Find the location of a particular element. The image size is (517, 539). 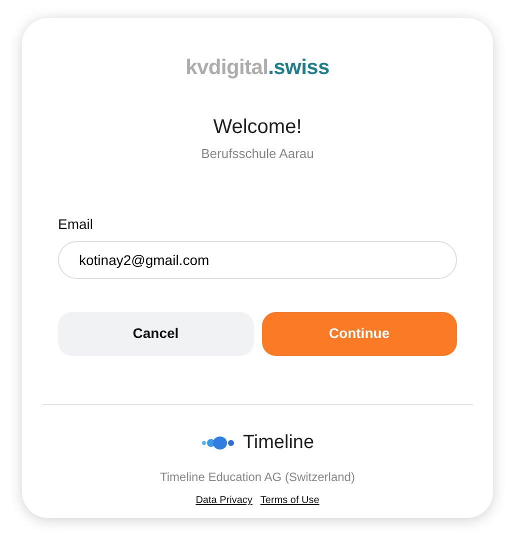

timeline-logo-icon is located at coordinates (217, 443).